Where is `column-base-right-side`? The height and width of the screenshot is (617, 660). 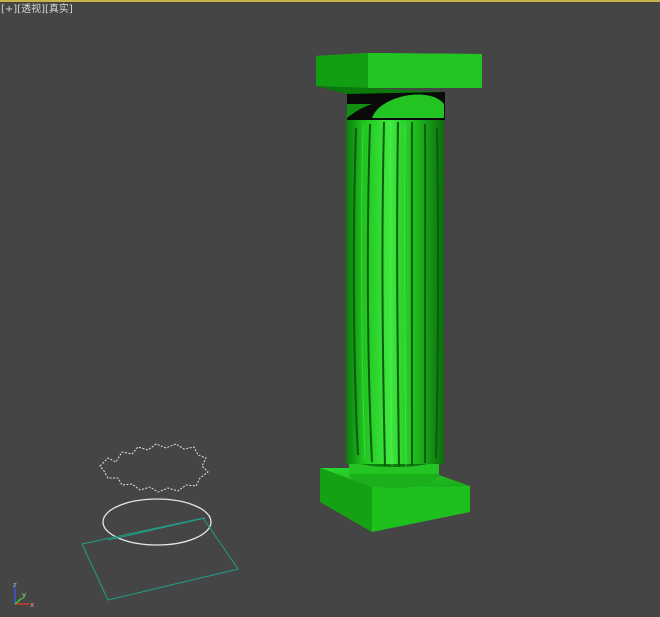 column-base-right-side is located at coordinates (421, 509).